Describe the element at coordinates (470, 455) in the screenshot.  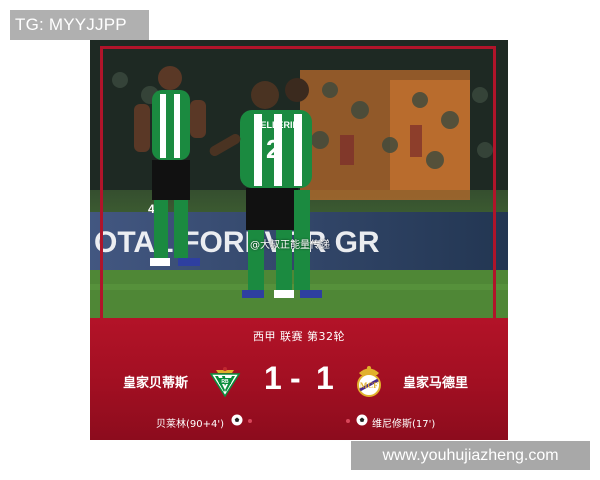
I see `watermark-url: www.youhujiazheng.com` at that location.